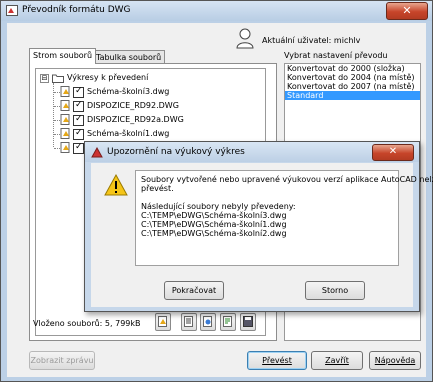  I want to click on help-button: Nápověda, so click(395, 360).